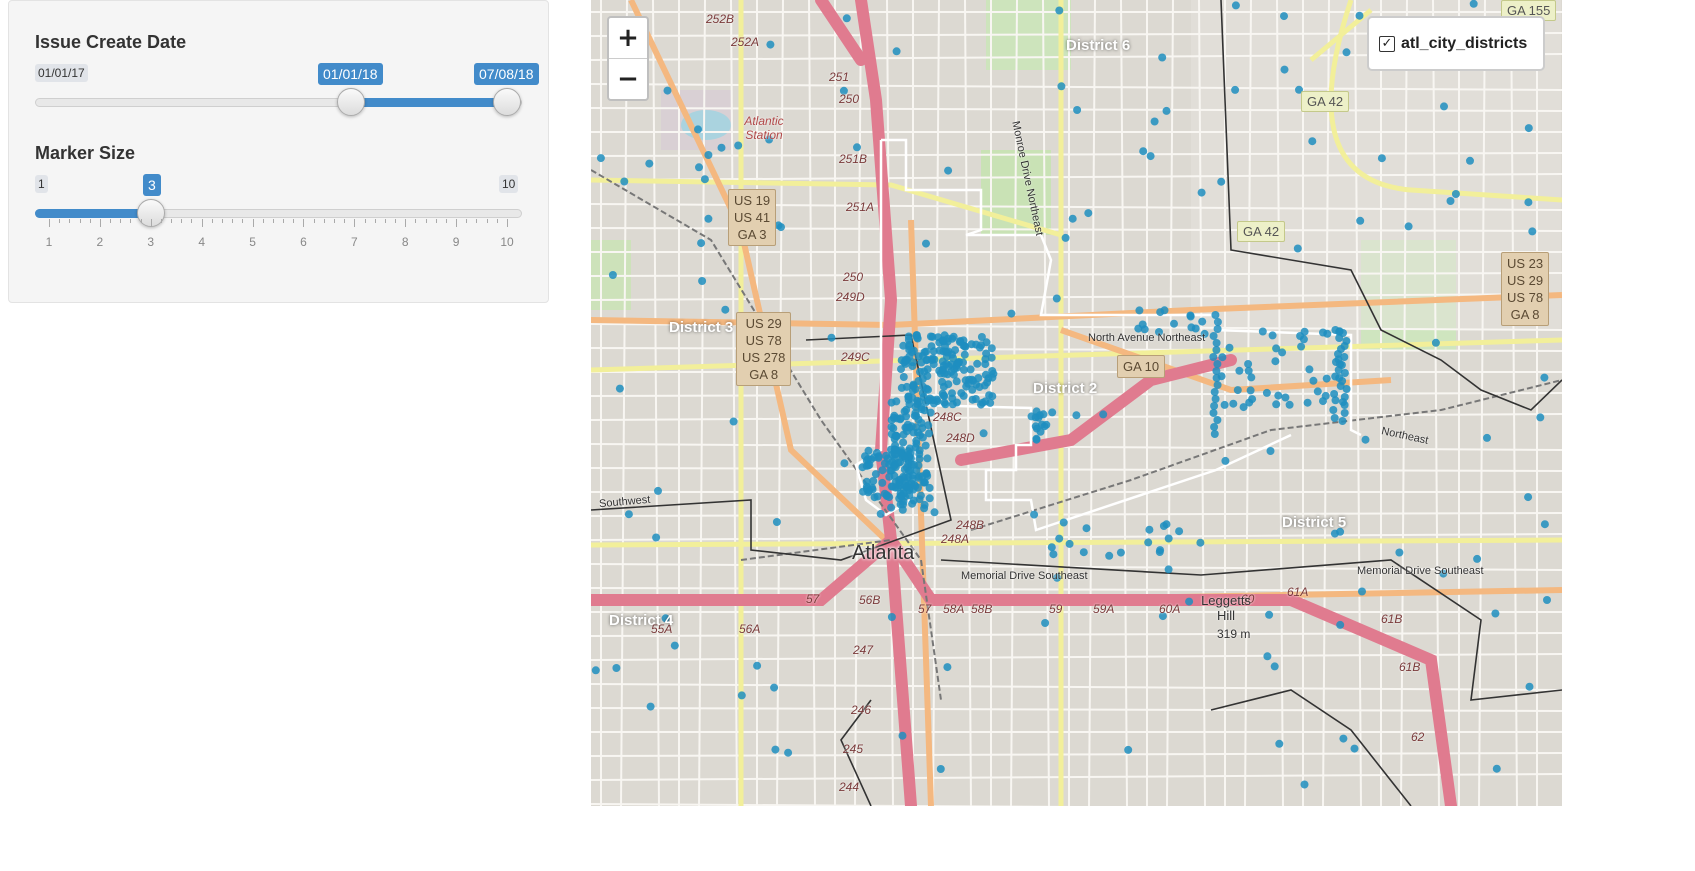 This screenshot has width=1695, height=871. Describe the element at coordinates (628, 79) in the screenshot. I see `zoom-out-button: −` at that location.